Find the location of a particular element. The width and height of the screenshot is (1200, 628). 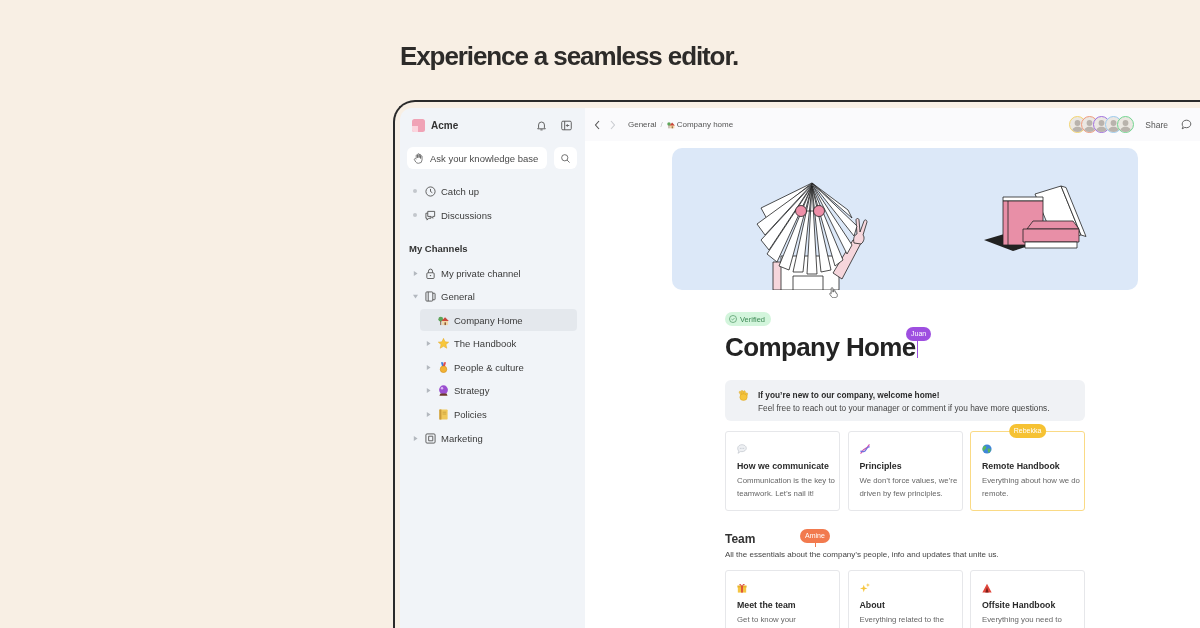

dna-icon is located at coordinates (864, 449).